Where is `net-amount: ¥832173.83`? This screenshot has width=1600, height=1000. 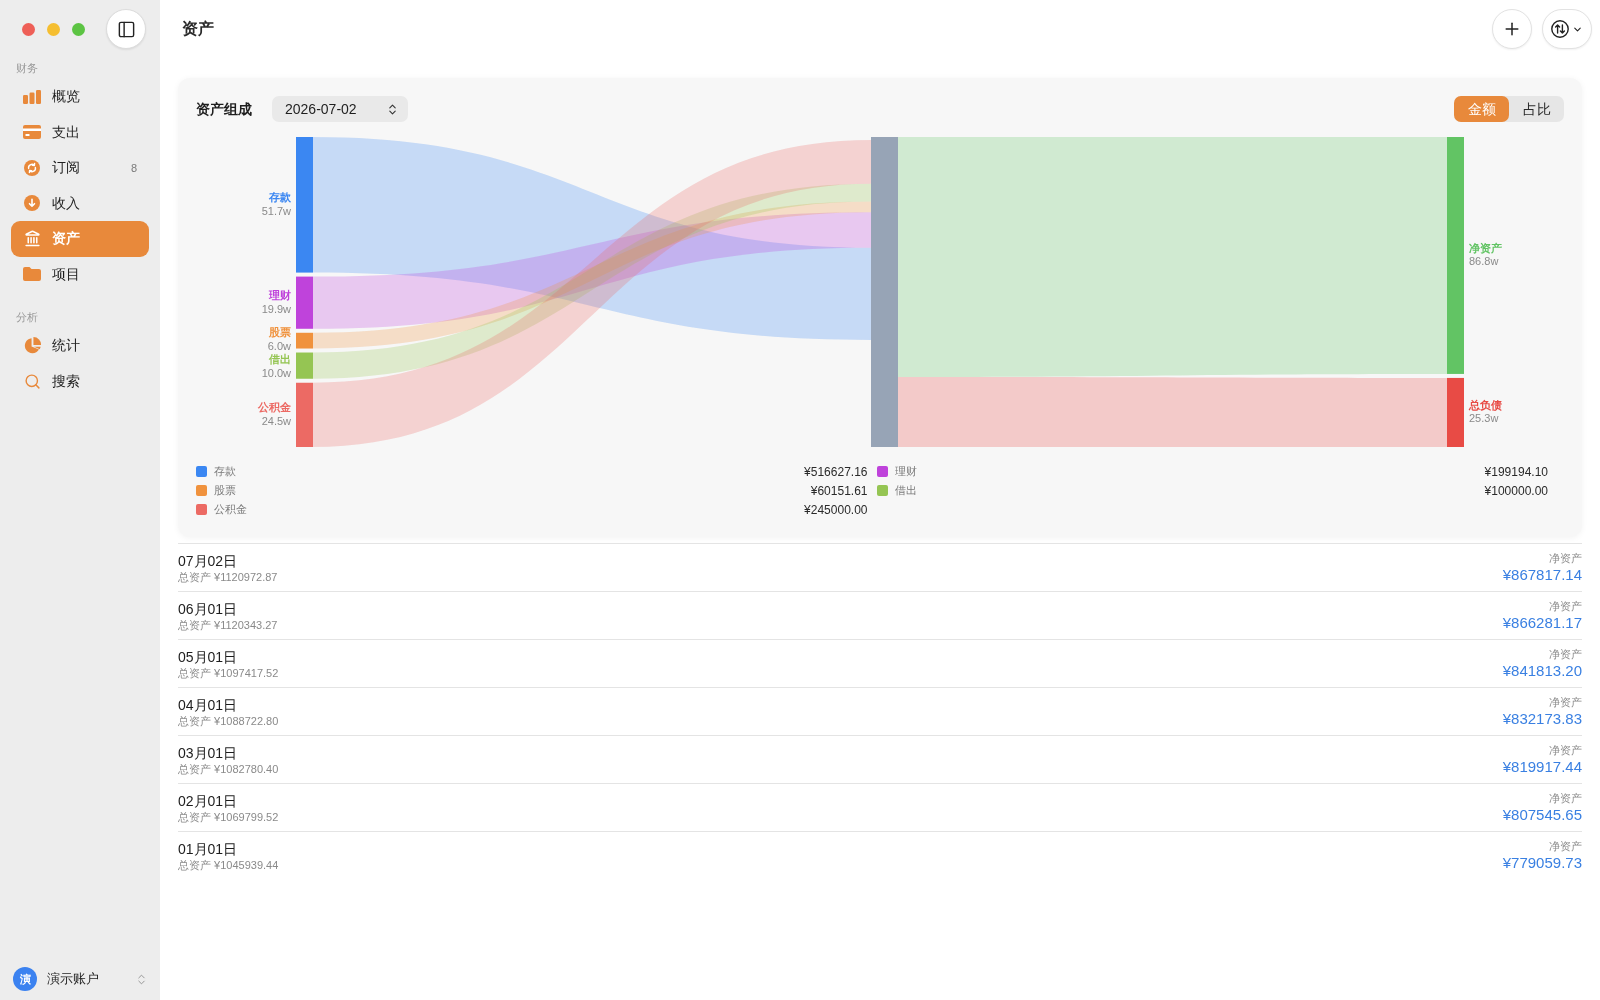 net-amount: ¥832173.83 is located at coordinates (1542, 719).